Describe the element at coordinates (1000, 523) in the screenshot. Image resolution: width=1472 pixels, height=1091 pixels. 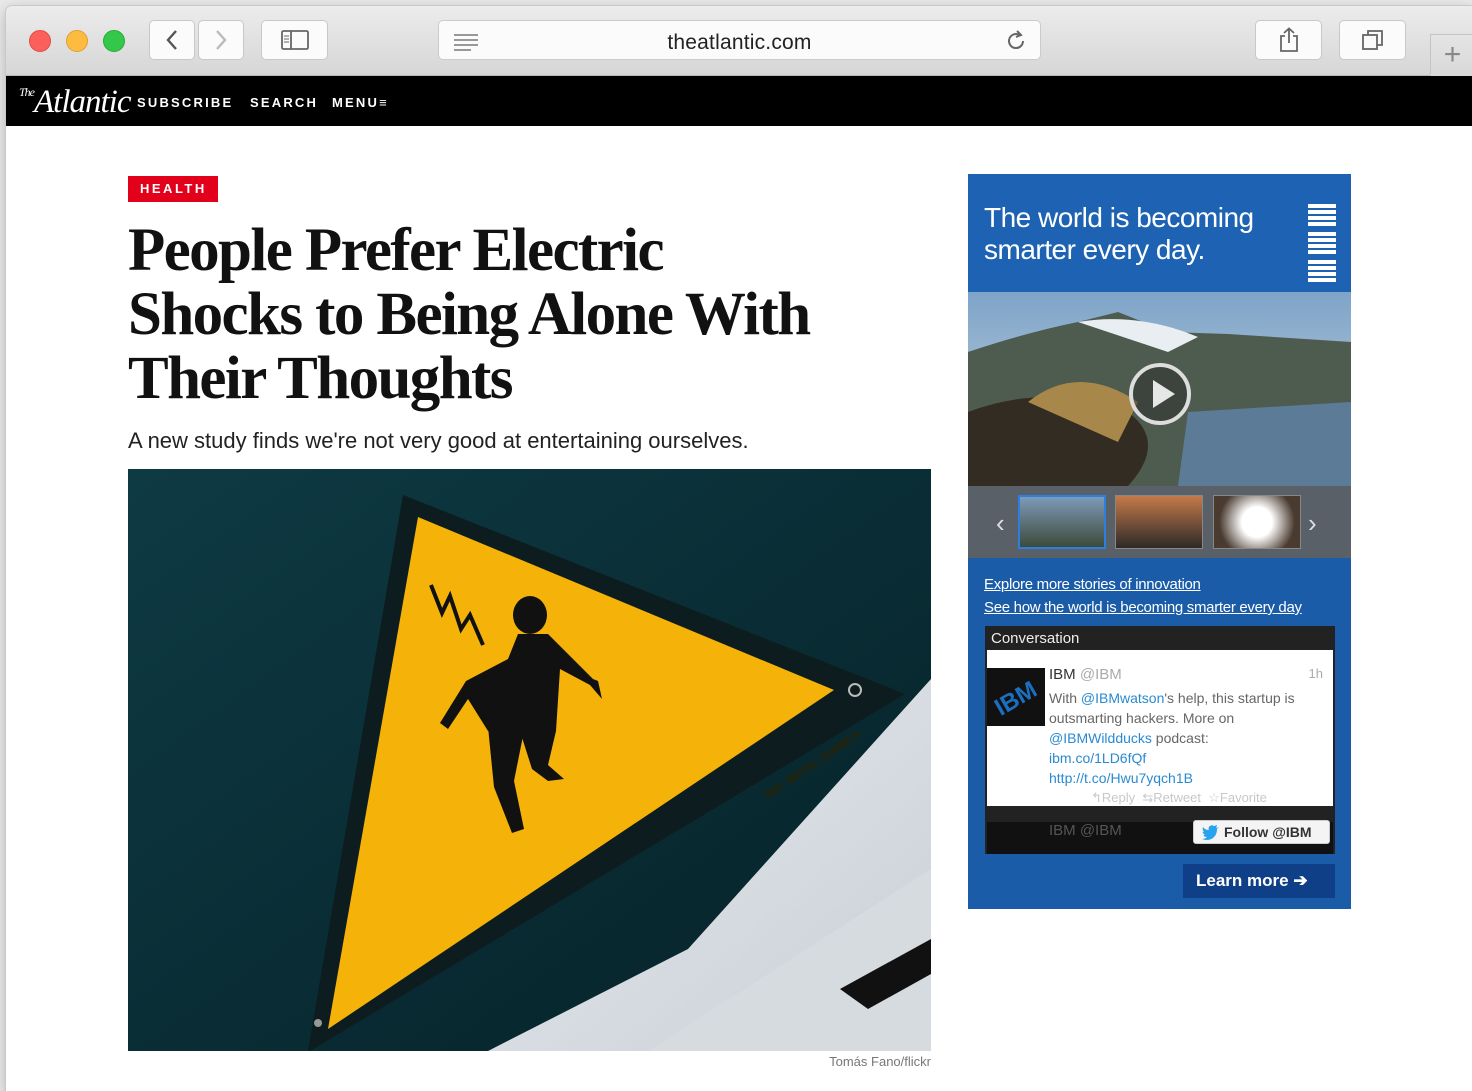
I see `thumb-prev-icon: ‹` at that location.